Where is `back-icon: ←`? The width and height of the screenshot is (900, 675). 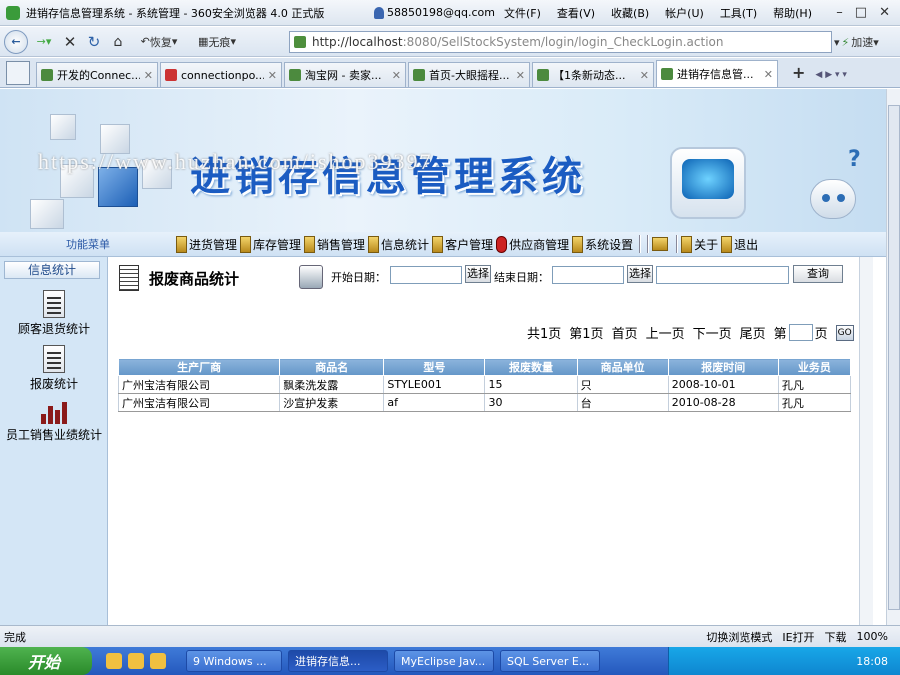
back-icon: ← is located at coordinates (16, 41).